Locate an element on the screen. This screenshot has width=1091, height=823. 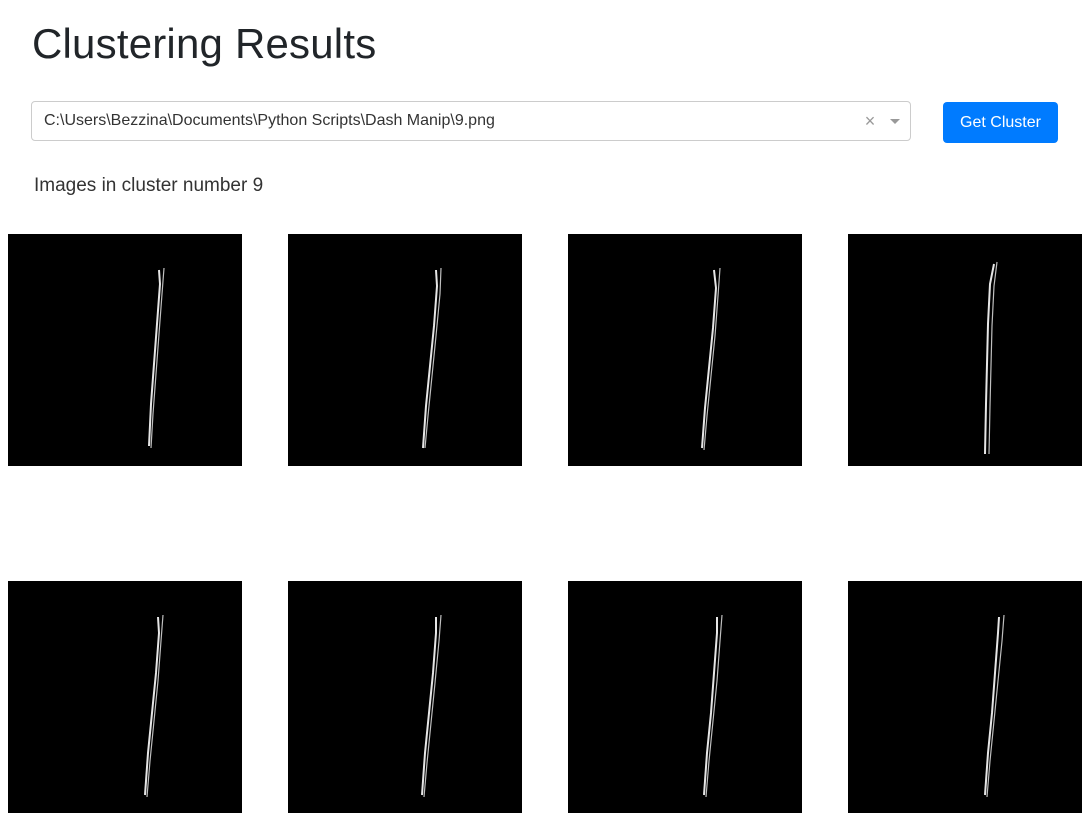
clear-icon: × is located at coordinates (870, 121).